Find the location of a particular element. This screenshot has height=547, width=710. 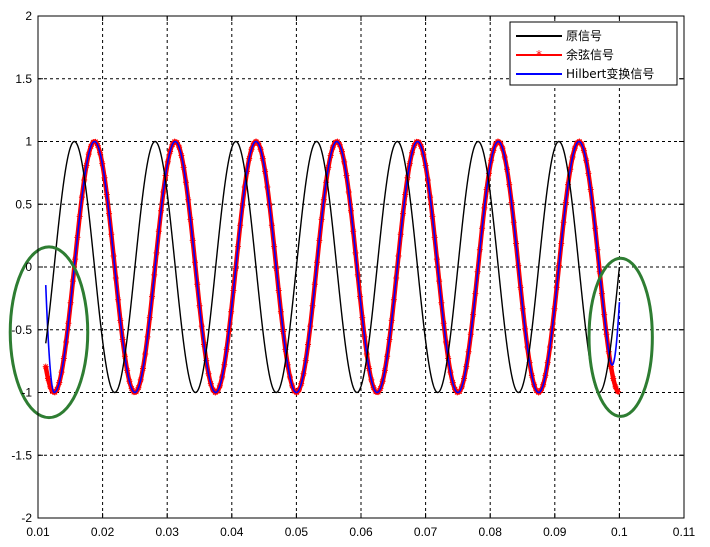

x-tick-label: 0.04 is located at coordinates (232, 532).